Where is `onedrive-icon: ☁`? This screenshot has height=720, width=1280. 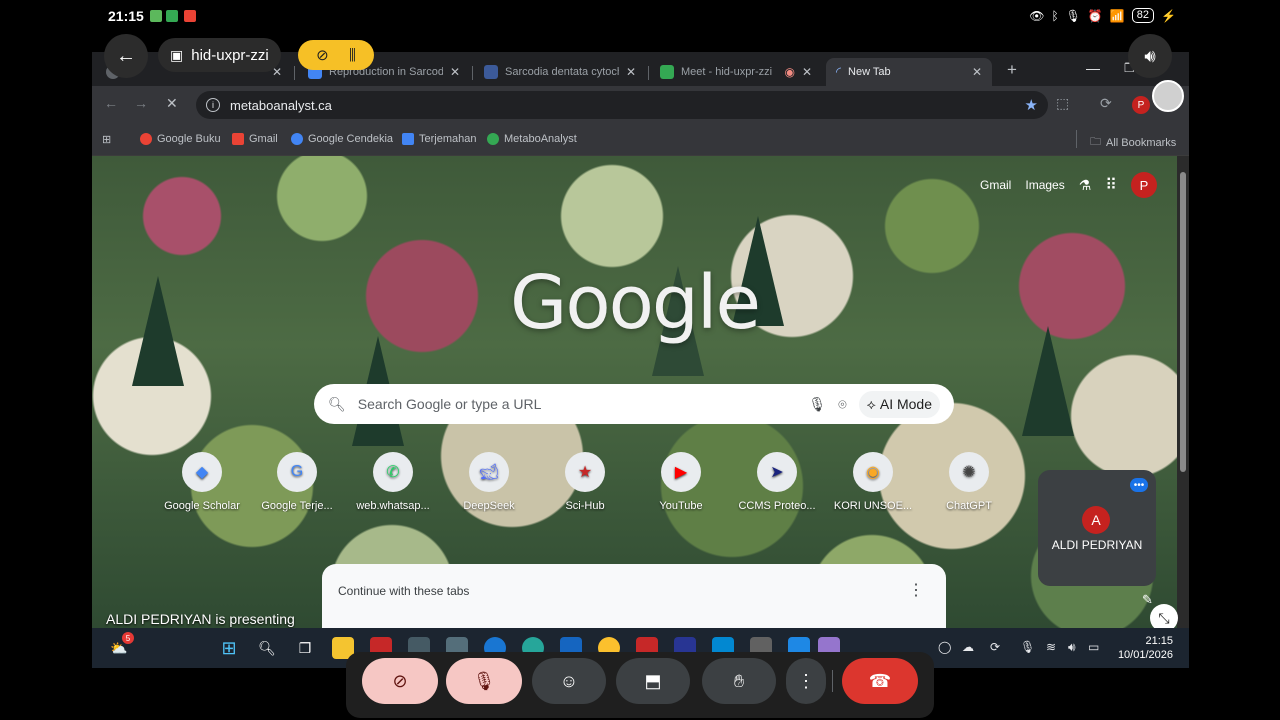 onedrive-icon: ☁ is located at coordinates (968, 647).